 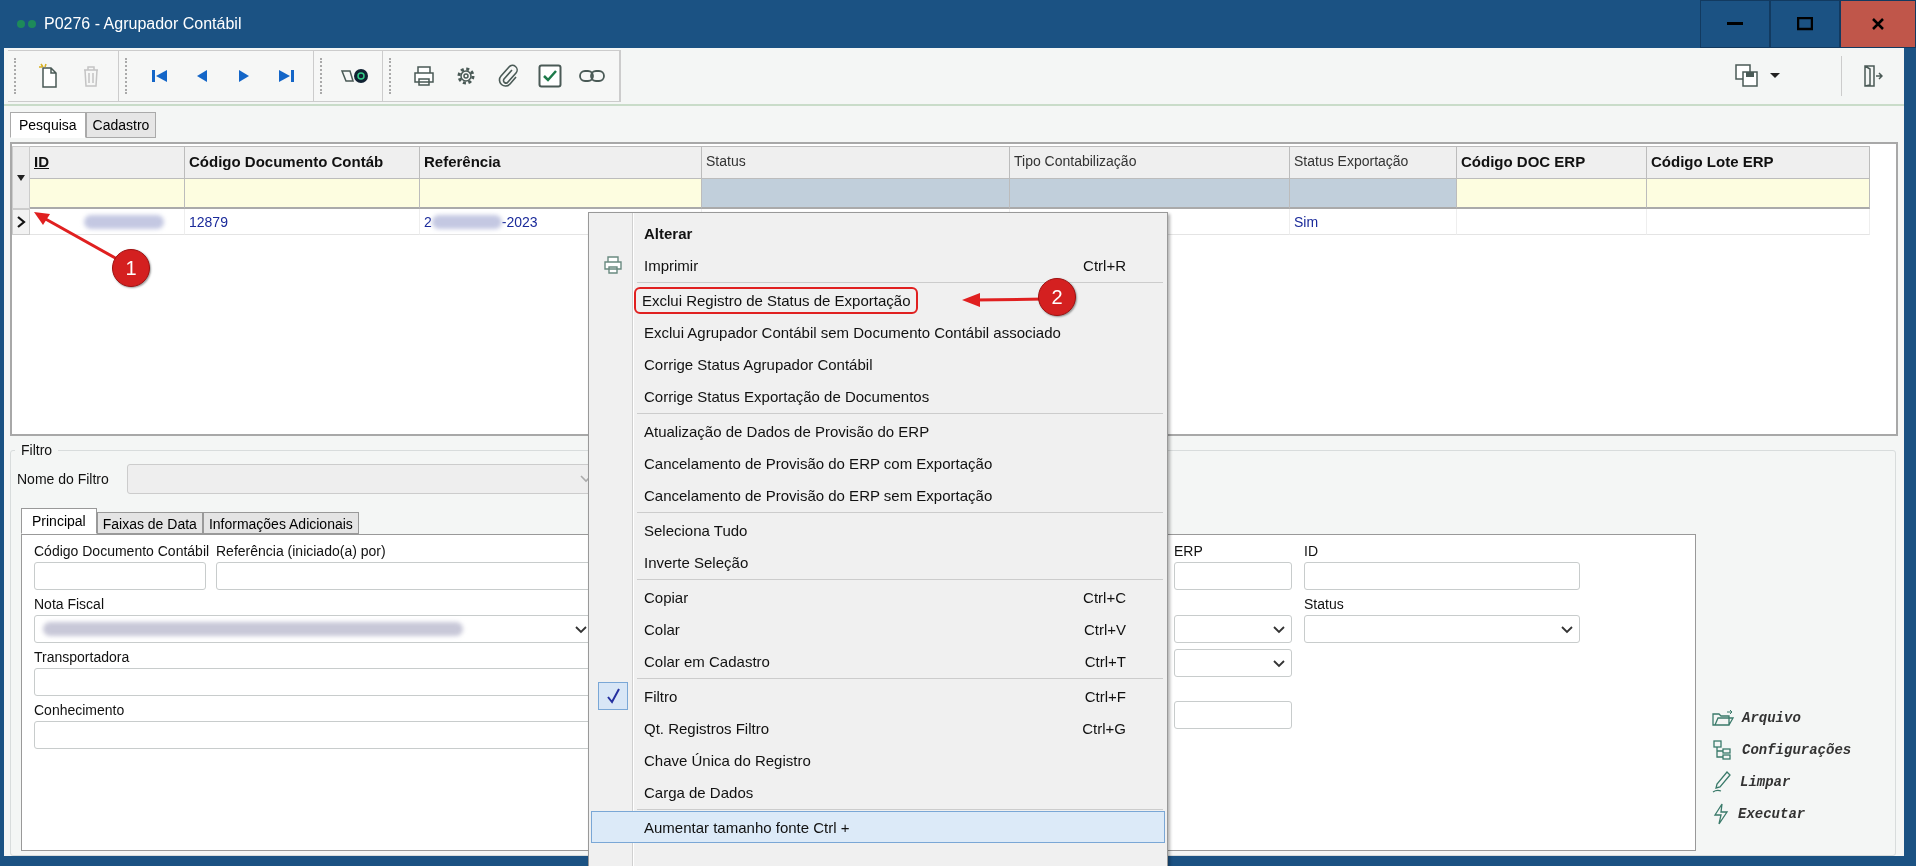 I want to click on window-title: P0276 - Agrupador Contábil, so click(x=143, y=24).